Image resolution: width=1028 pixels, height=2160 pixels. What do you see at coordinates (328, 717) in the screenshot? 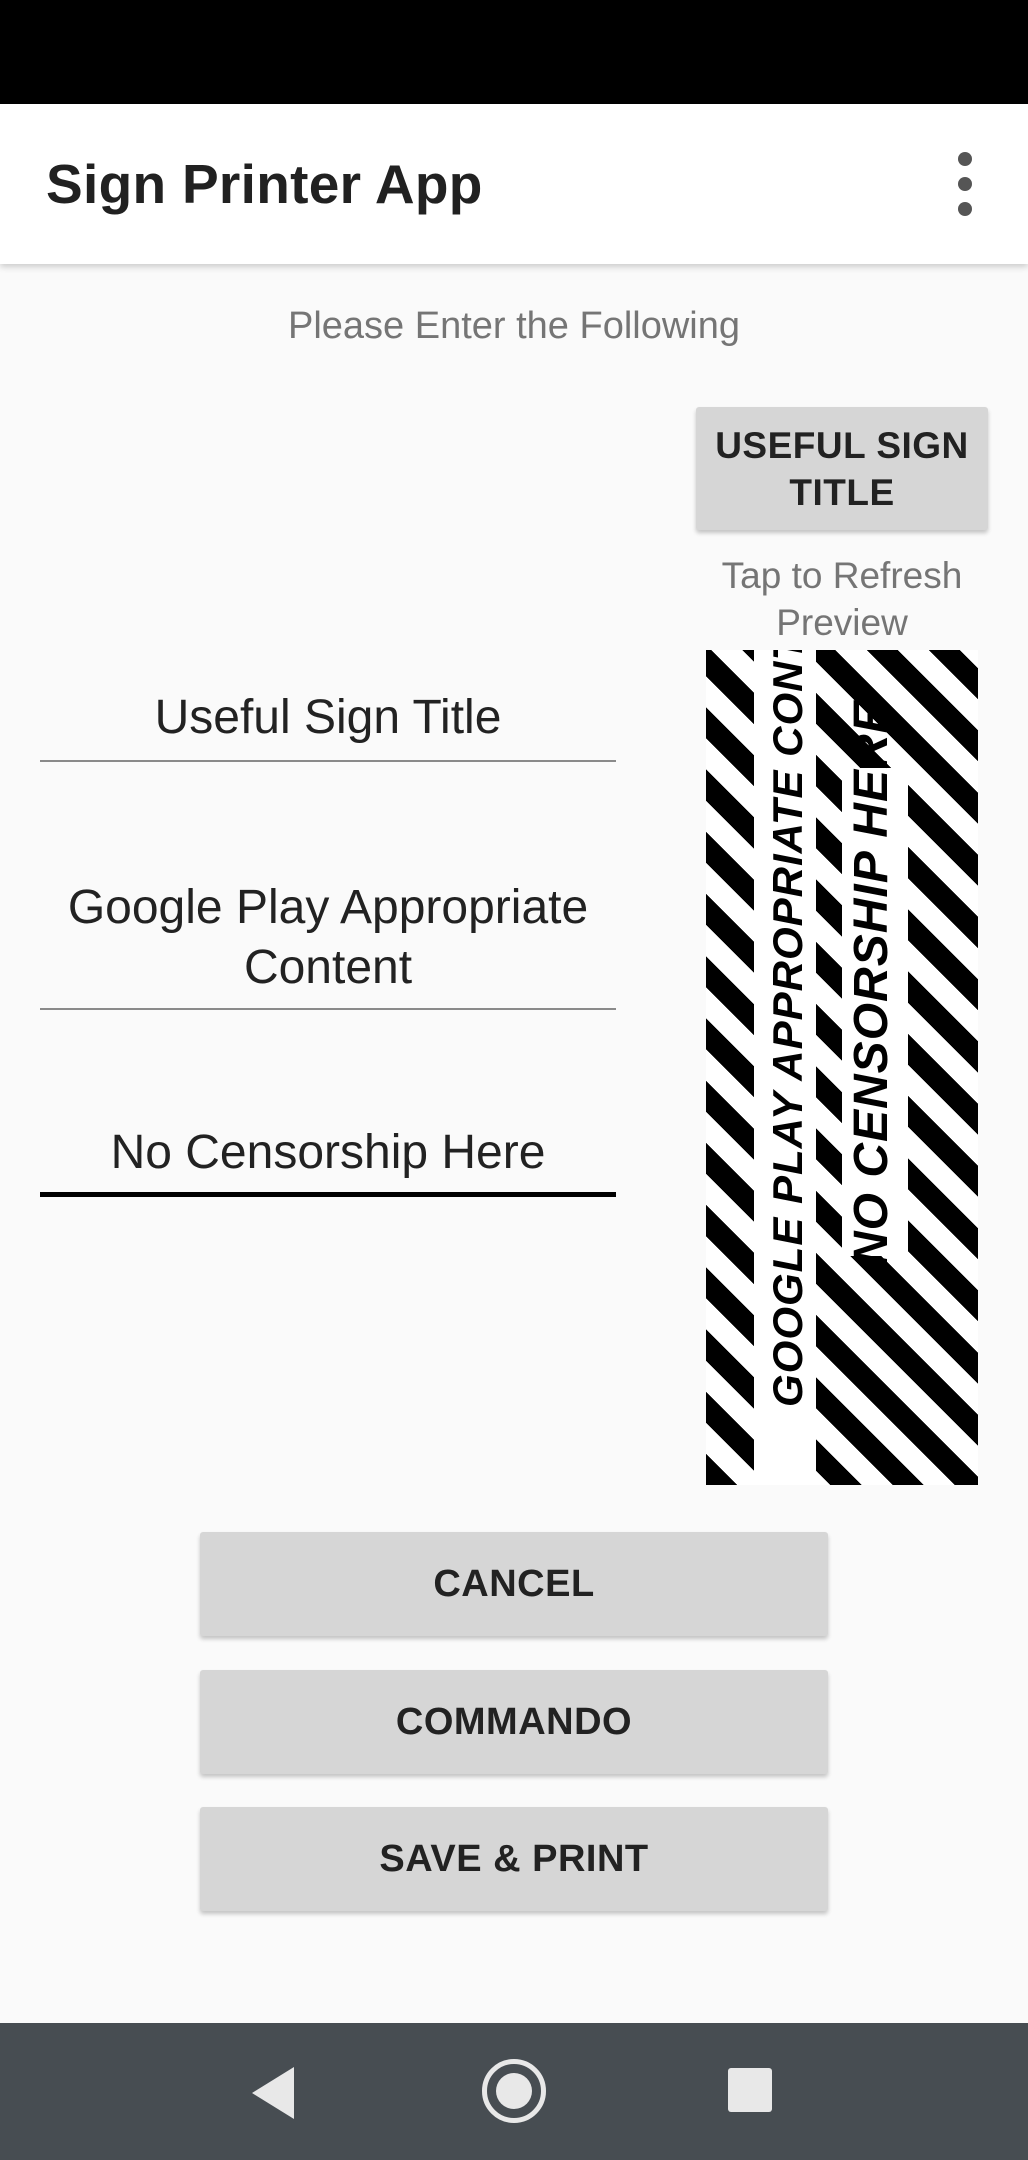
I see `sign-title-value: Useful Sign Title` at bounding box center [328, 717].